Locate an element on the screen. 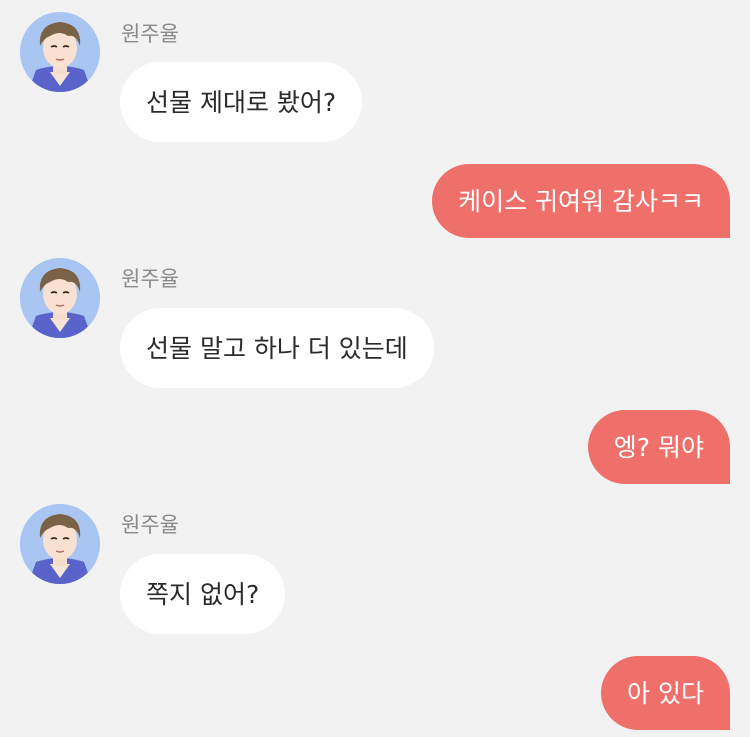 This screenshot has height=737, width=750. incoming-message-bubble: 선물 제대로 봤어? is located at coordinates (241, 102).